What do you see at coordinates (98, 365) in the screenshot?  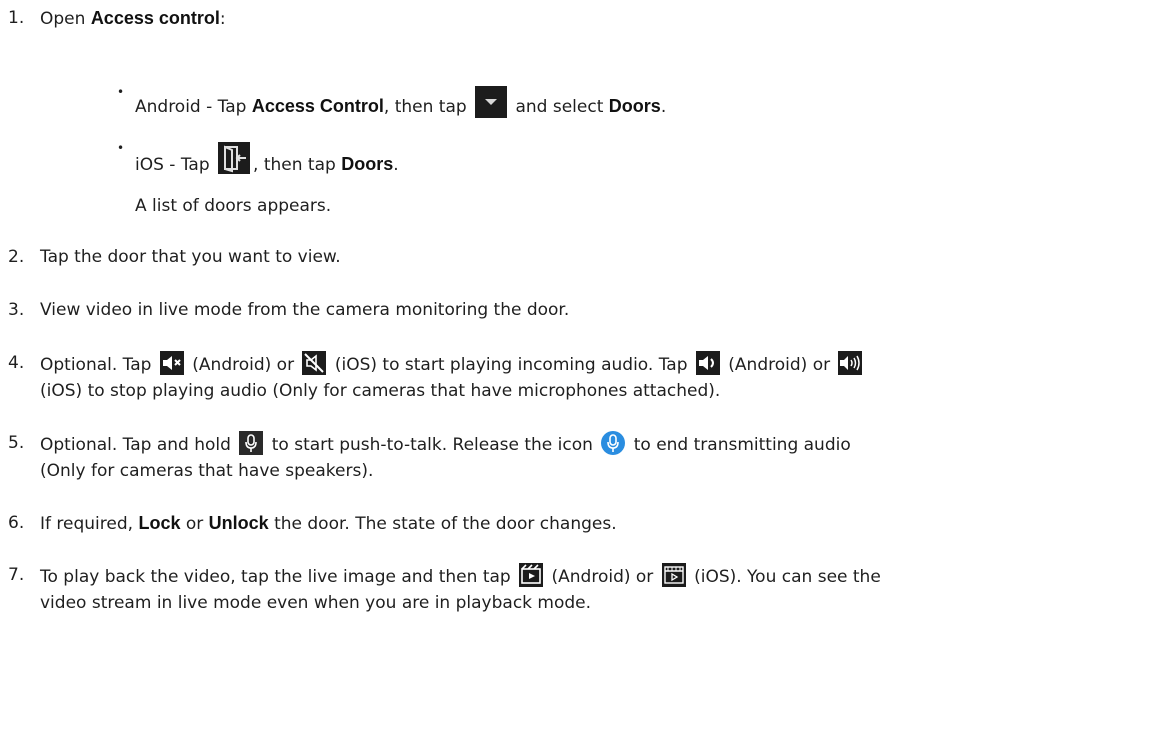 I see `step-text: Optional. Tap` at bounding box center [98, 365].